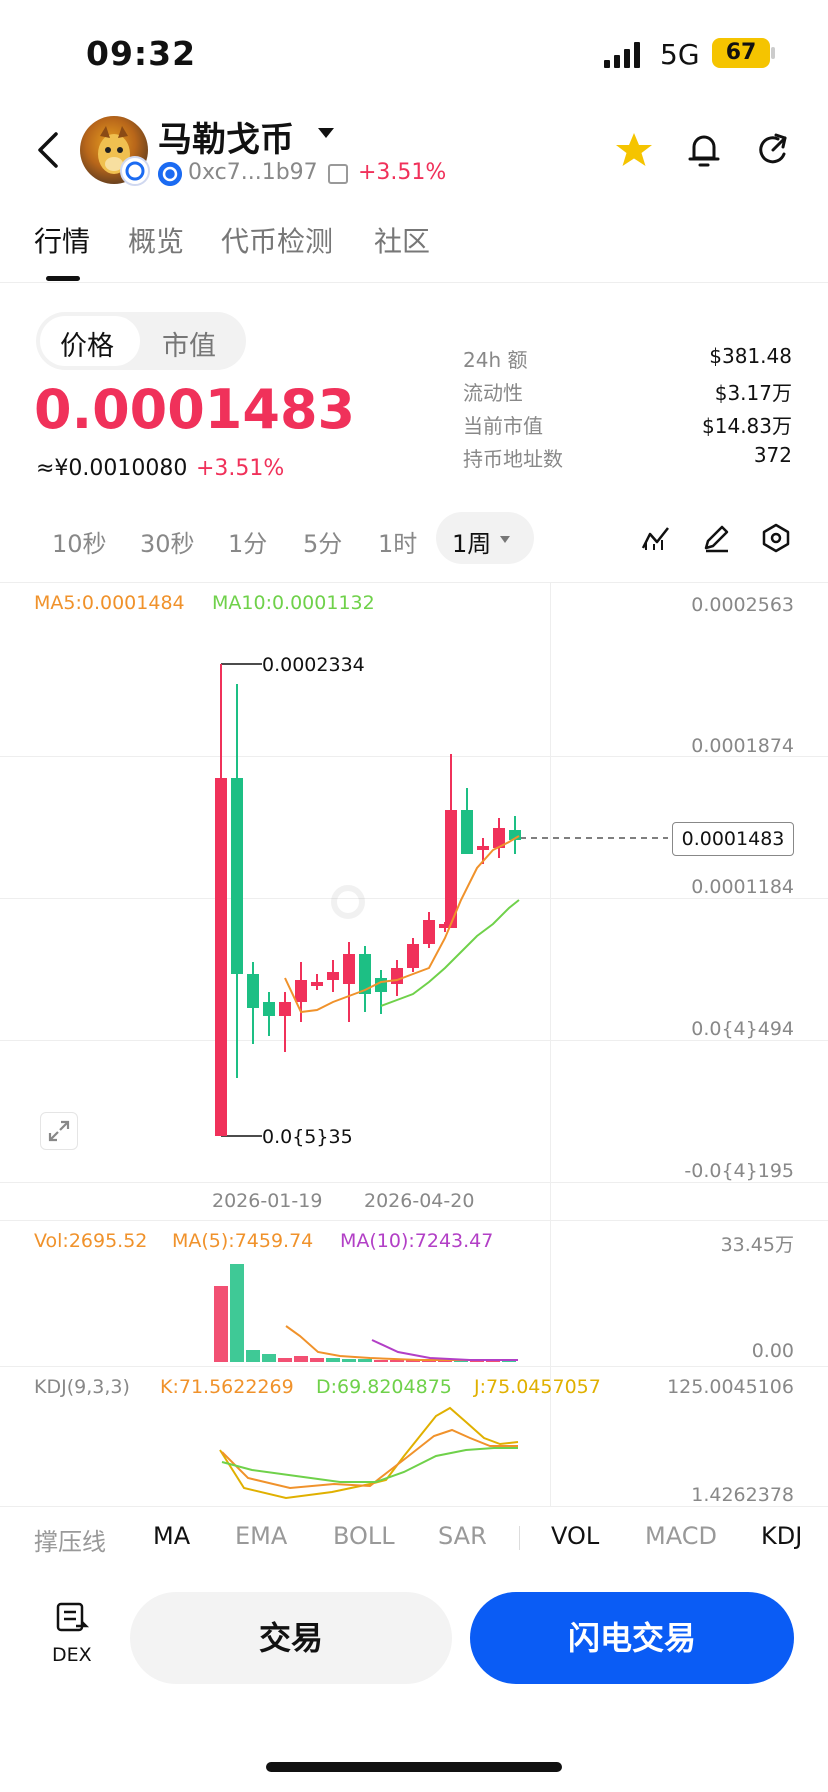 The height and width of the screenshot is (1792, 828). What do you see at coordinates (366, 1313) in the screenshot?
I see `volume-chart` at bounding box center [366, 1313].